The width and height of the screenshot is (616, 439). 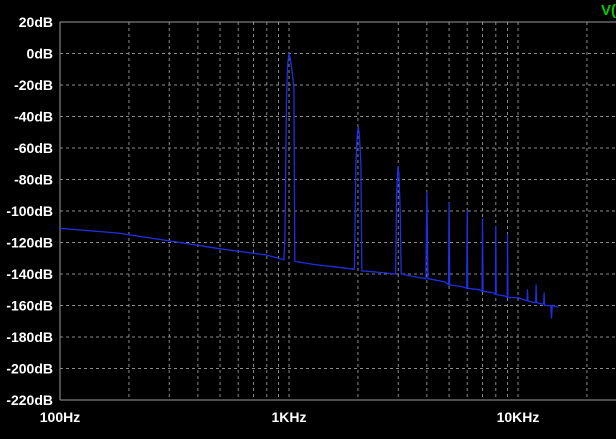 What do you see at coordinates (29, 369) in the screenshot?
I see `y-tick-label: -200dB` at bounding box center [29, 369].